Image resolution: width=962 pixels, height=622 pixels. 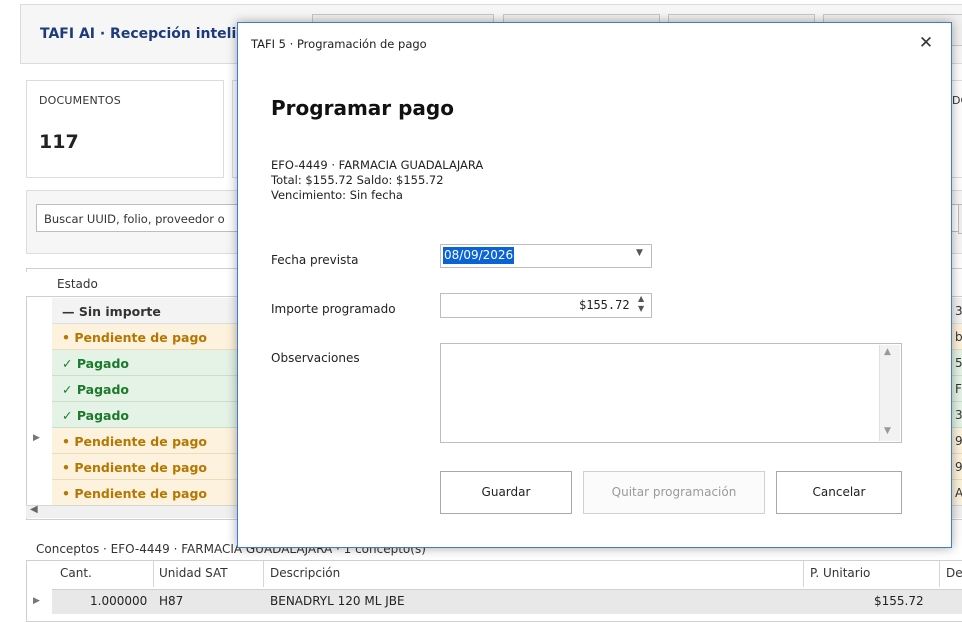 What do you see at coordinates (76, 573) in the screenshot?
I see `concepts-header-qty: Cant.` at bounding box center [76, 573].